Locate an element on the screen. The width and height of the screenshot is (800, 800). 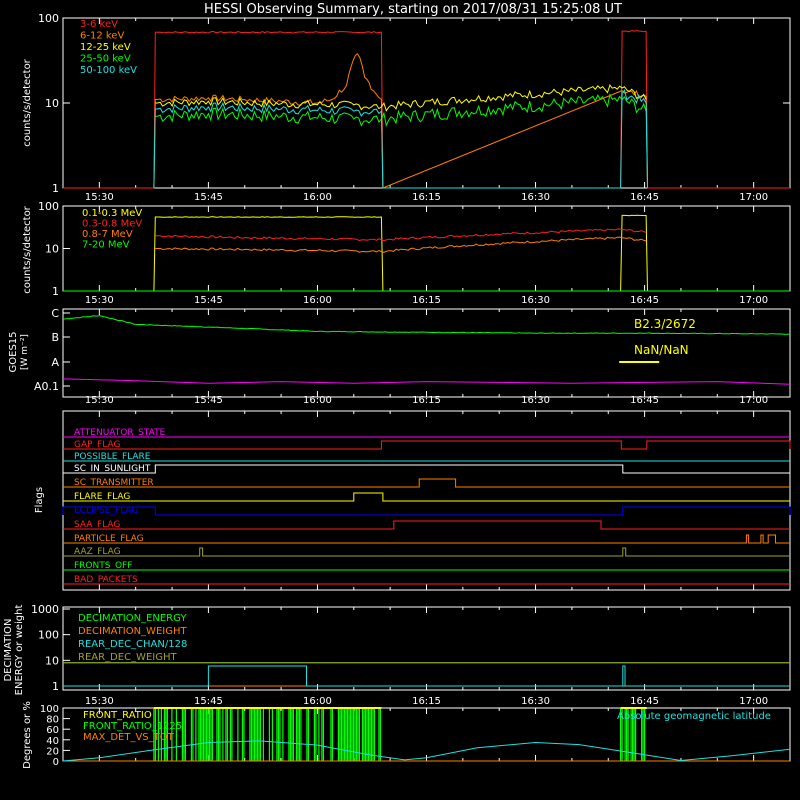
y-tick-label: A is located at coordinates (55, 362).